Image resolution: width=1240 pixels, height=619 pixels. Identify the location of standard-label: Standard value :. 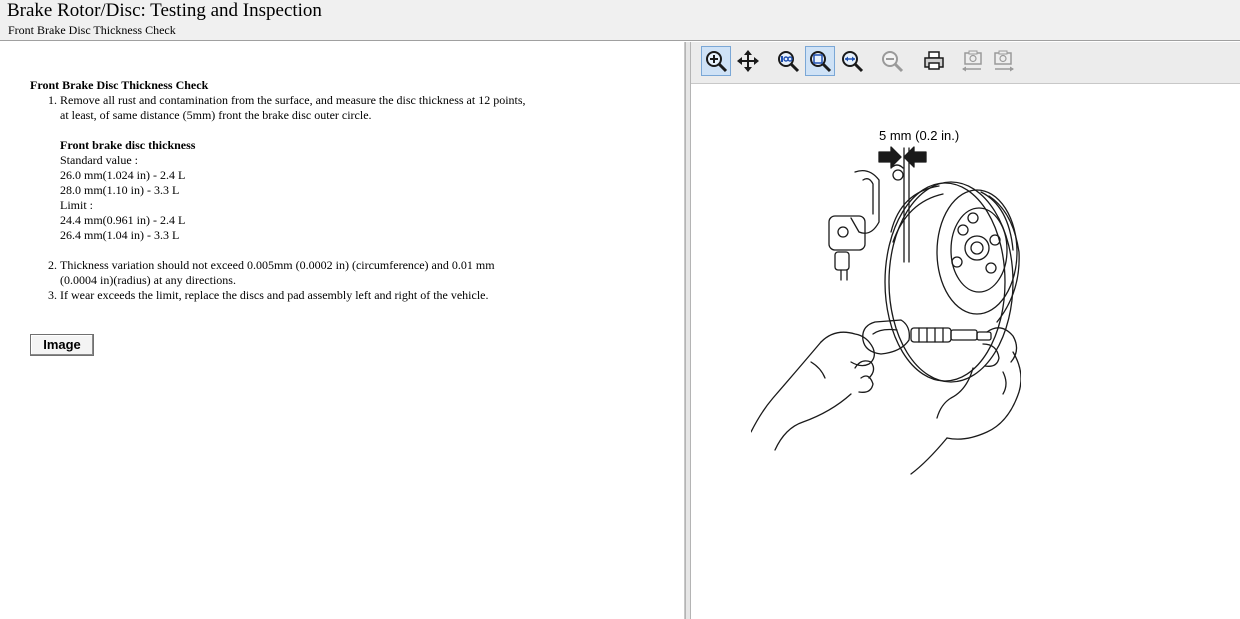
(99, 160).